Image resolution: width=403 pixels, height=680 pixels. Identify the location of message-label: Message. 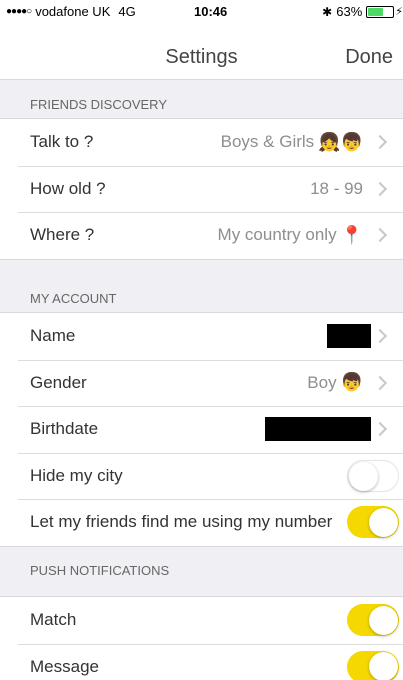
(64, 666).